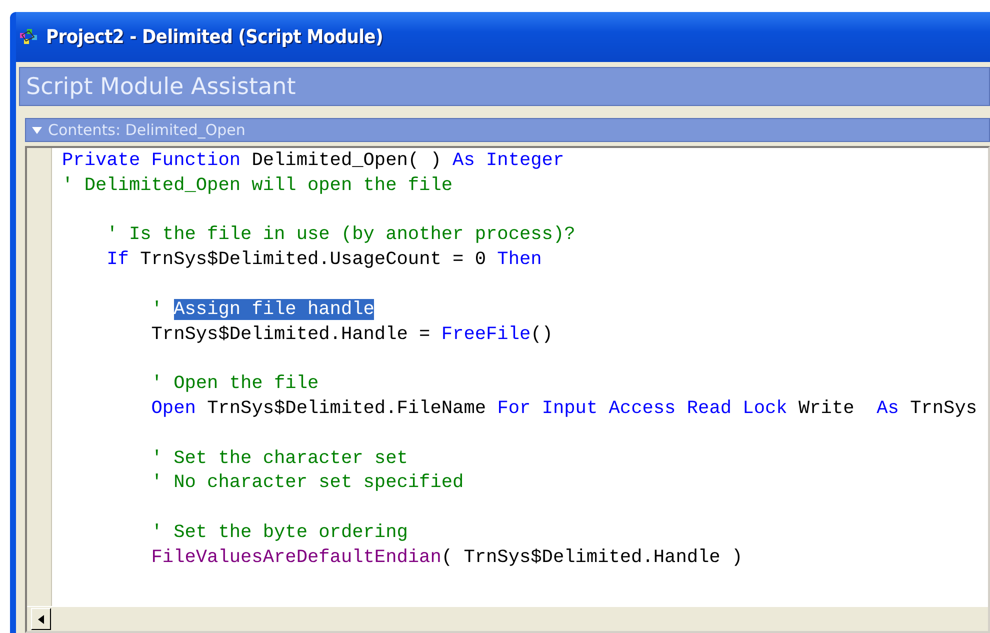 Image resolution: width=990 pixels, height=633 pixels. I want to click on code-line: Open TrnSys$Delimited.FileName For Input Access Read Lock Write As TrnSys, so click(564, 408).